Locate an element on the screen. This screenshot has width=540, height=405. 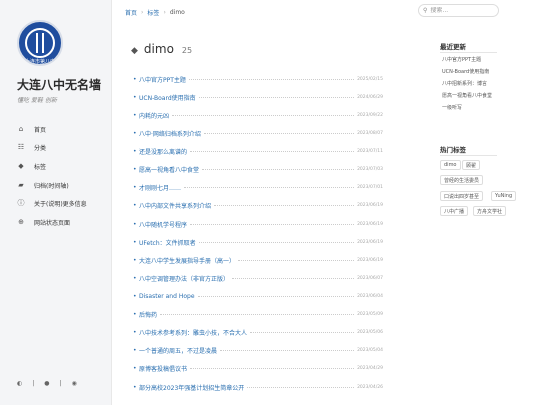
post-date: 2023/05/04 is located at coordinates (370, 350).